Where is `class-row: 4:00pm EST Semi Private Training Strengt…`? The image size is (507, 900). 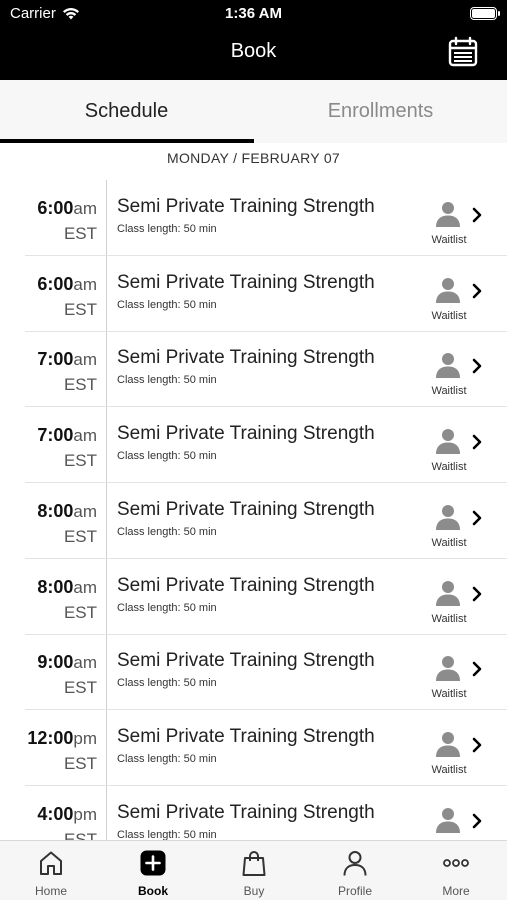
class-row: 4:00pm EST Semi Private Training Strengt… is located at coordinates (253, 813).